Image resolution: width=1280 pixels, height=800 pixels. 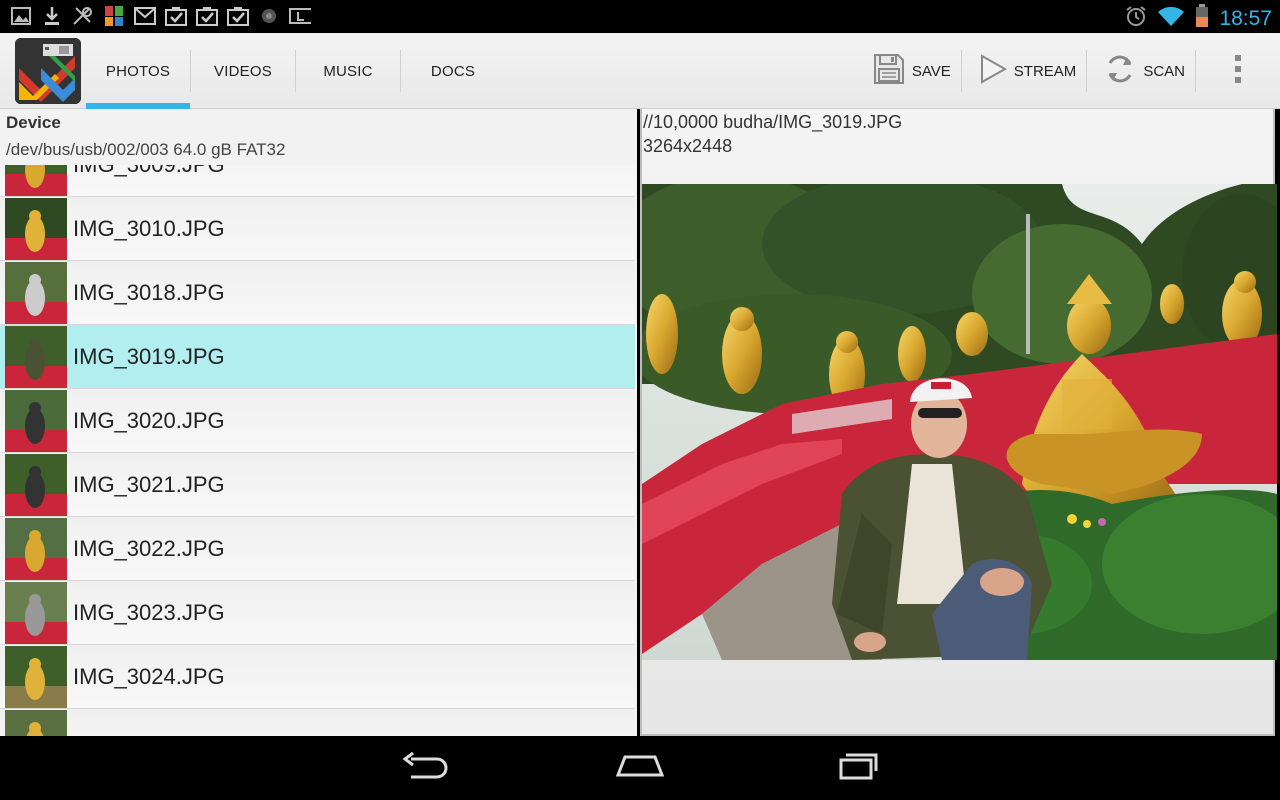 What do you see at coordinates (348, 71) in the screenshot?
I see `tab-music: MUSIC` at bounding box center [348, 71].